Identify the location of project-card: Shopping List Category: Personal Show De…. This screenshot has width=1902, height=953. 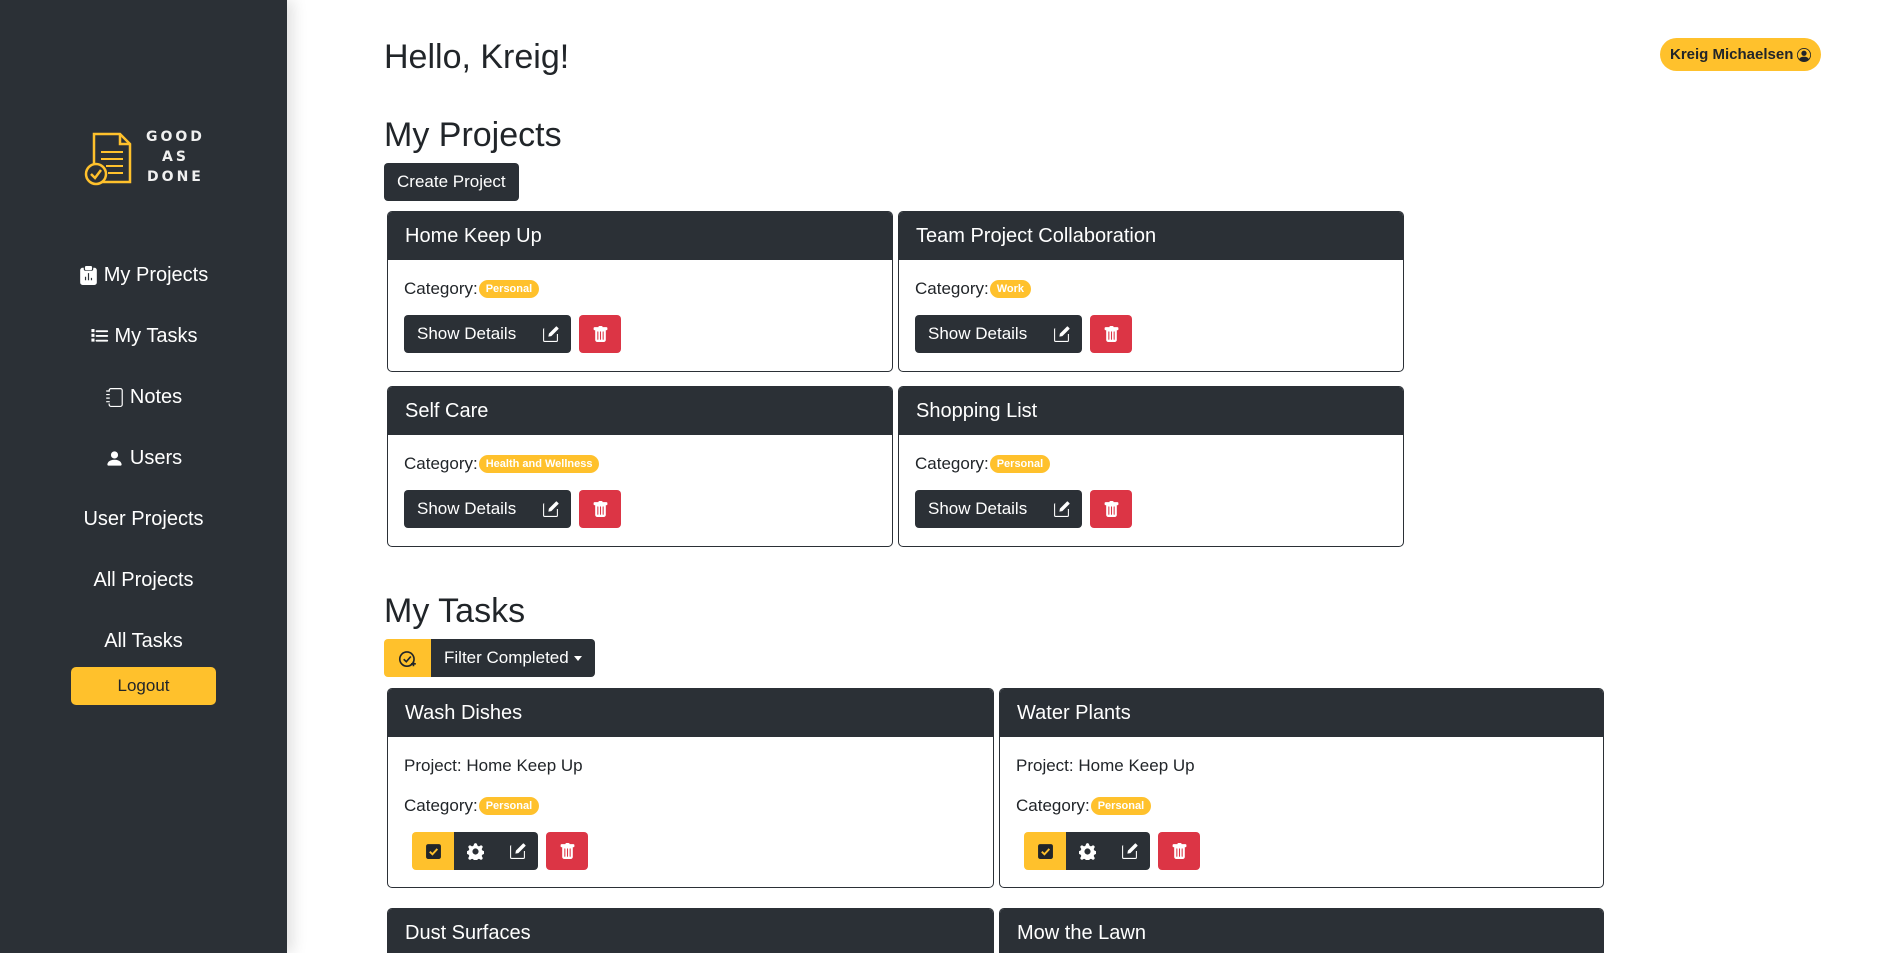
(1151, 466).